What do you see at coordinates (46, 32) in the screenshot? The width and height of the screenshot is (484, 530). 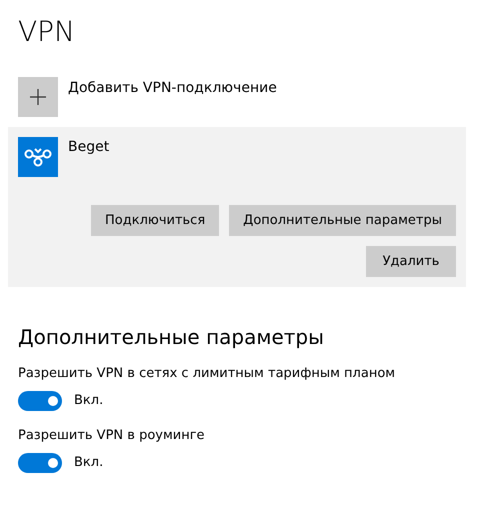 I see `page-title: VPN` at bounding box center [46, 32].